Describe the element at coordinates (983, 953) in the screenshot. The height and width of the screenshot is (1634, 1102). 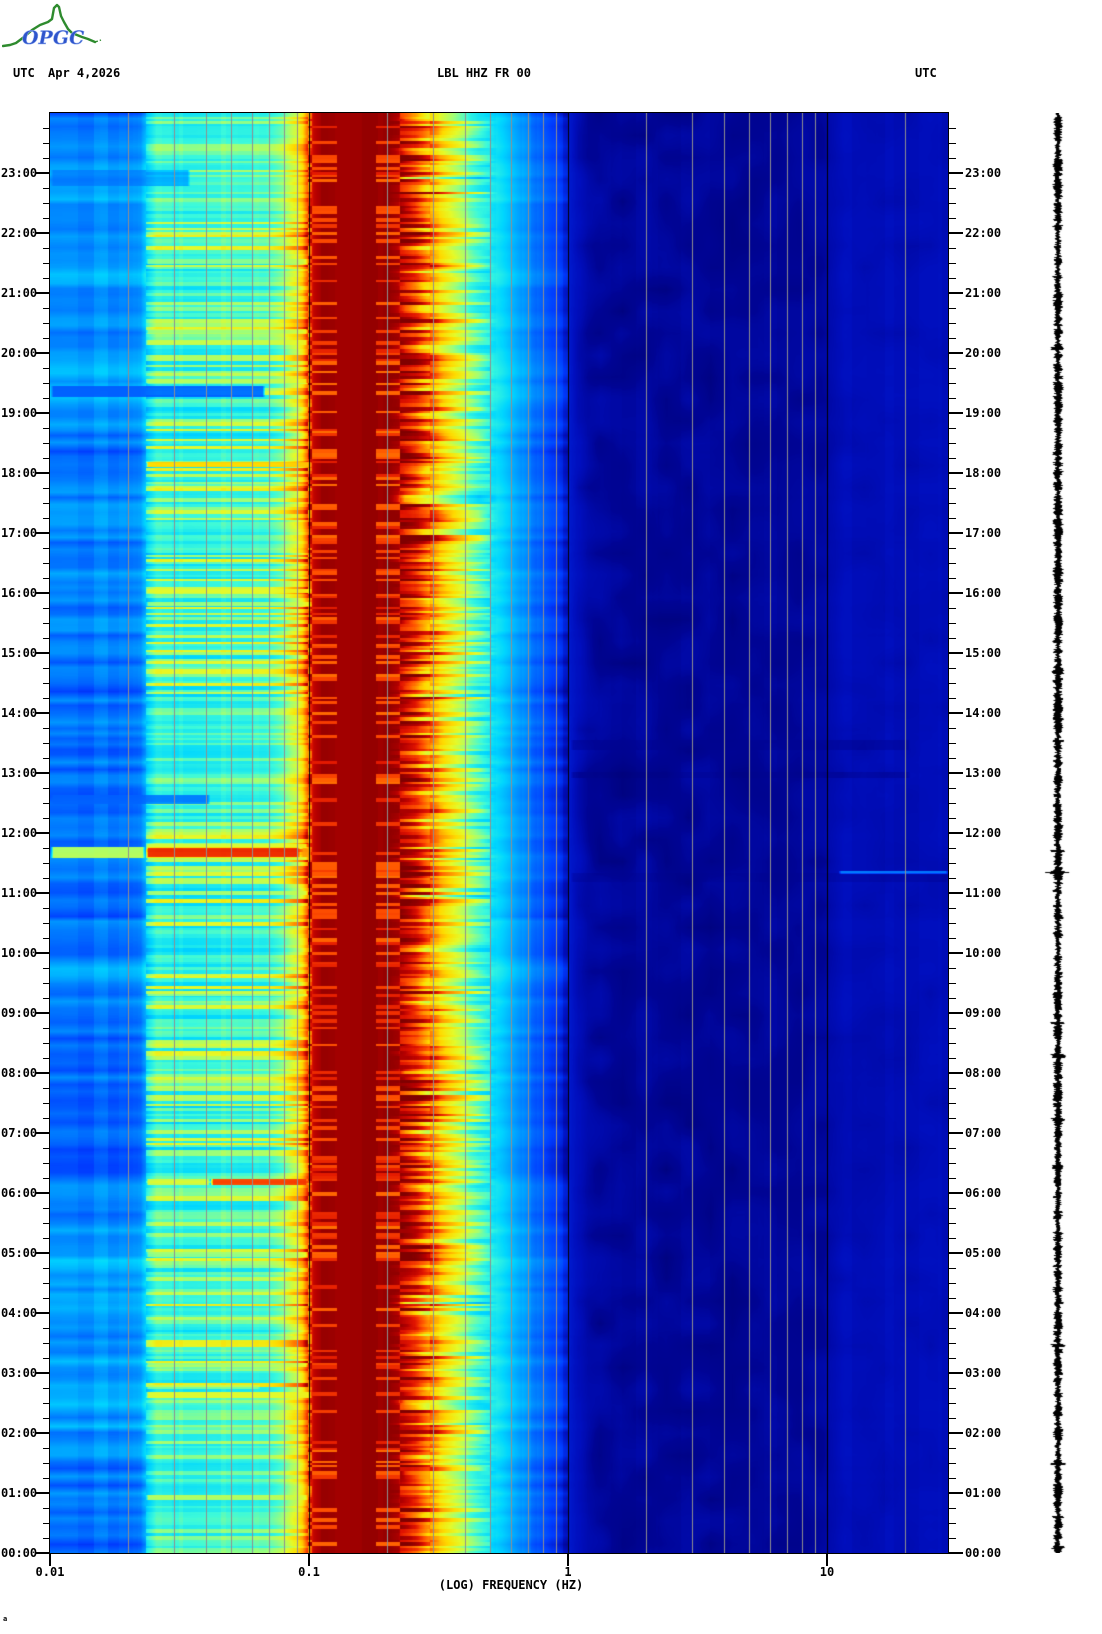
I see `time-label-right: 10:00` at that location.